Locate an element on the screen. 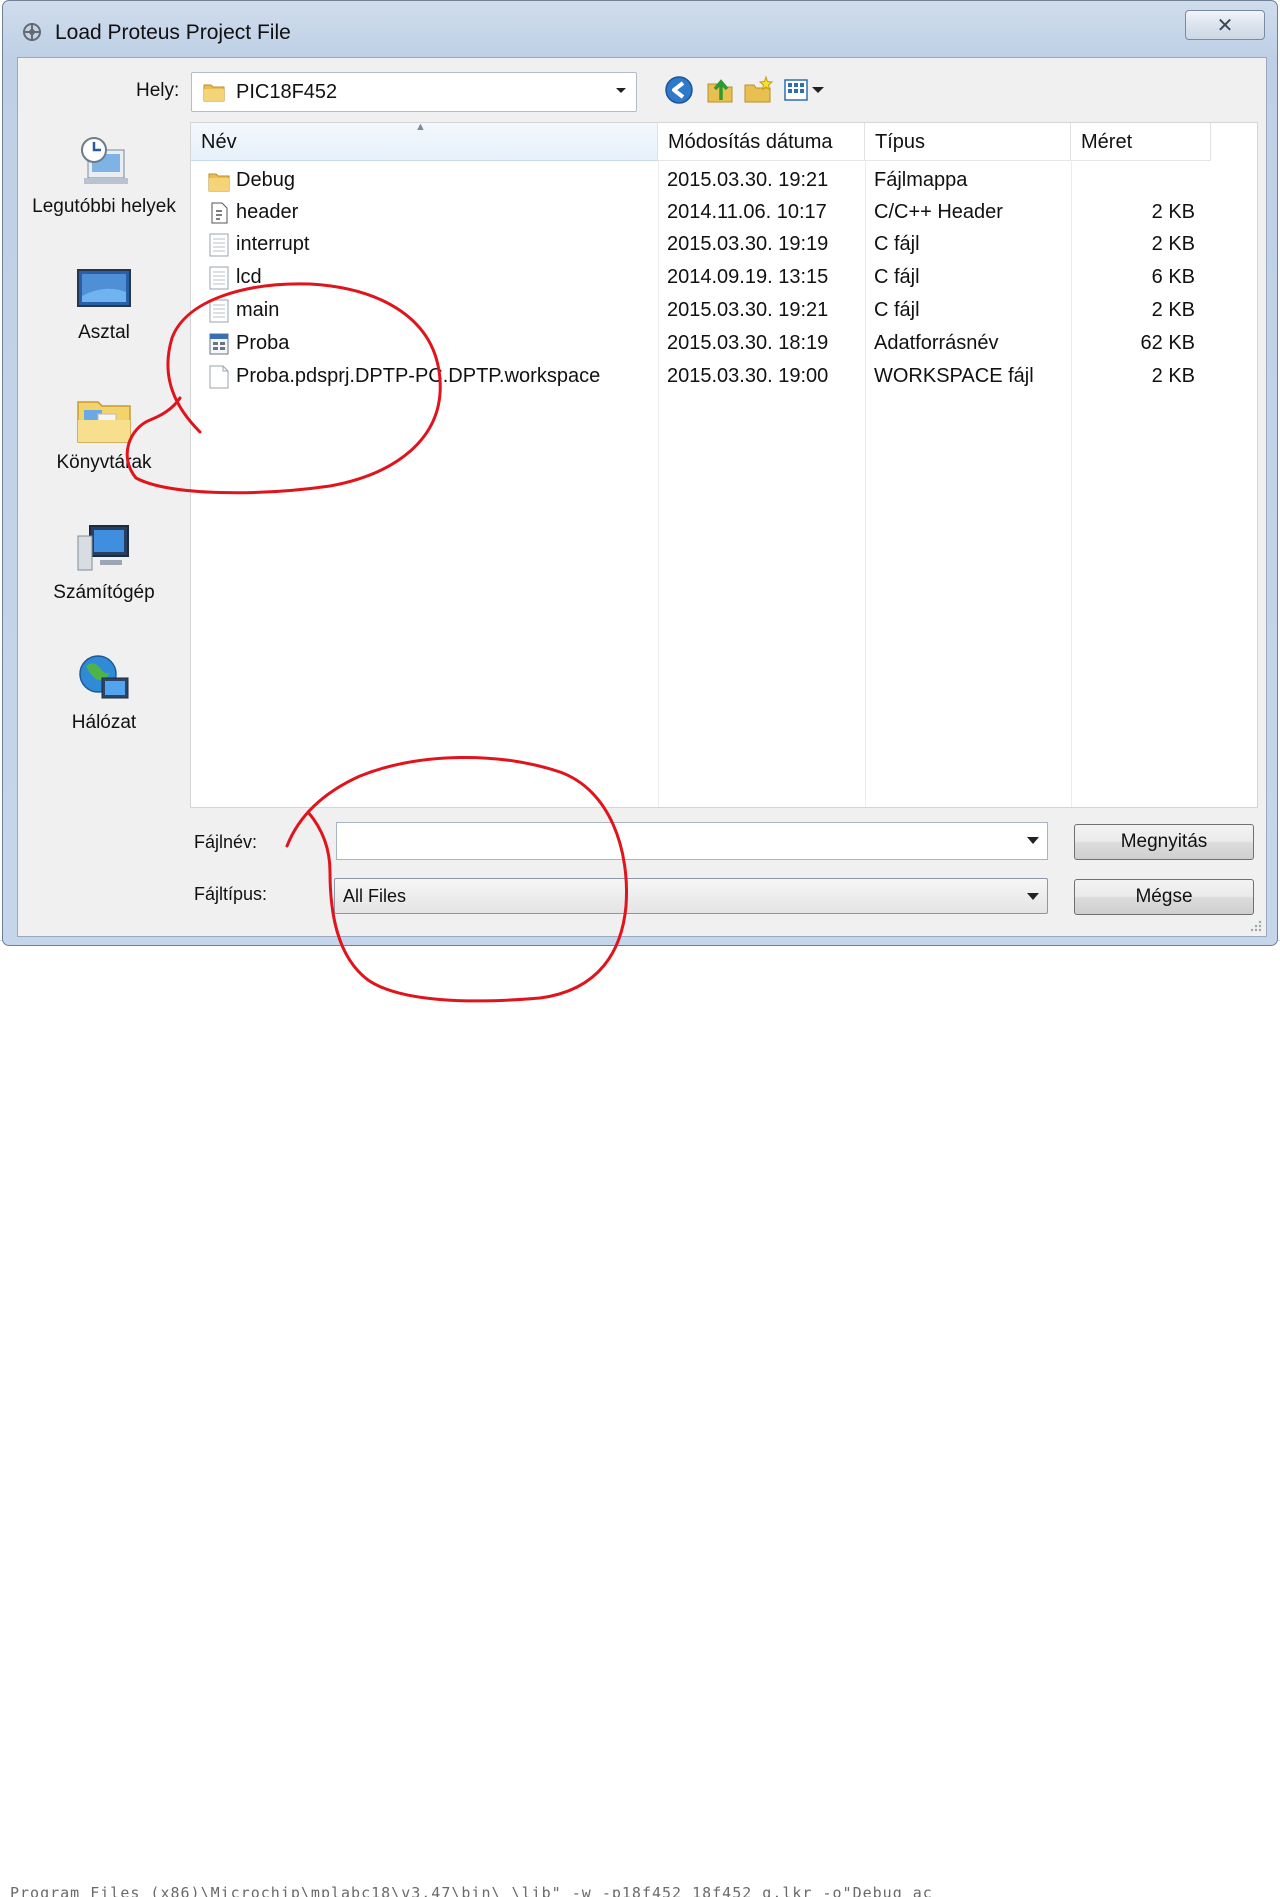 This screenshot has height=1897, width=1280. location-combo: PIC18F452 is located at coordinates (414, 92).